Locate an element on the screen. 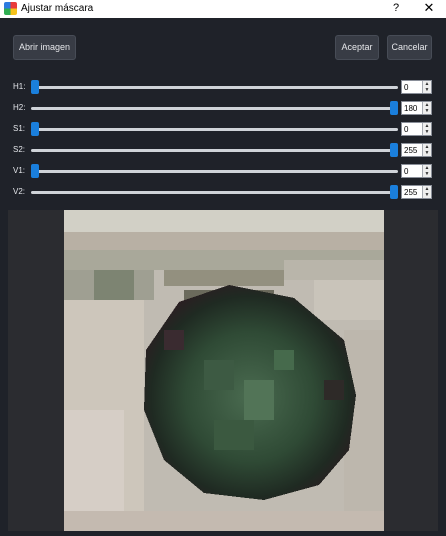 This screenshot has height=536, width=446. spinbox-value-v1: 0 is located at coordinates (406, 172).